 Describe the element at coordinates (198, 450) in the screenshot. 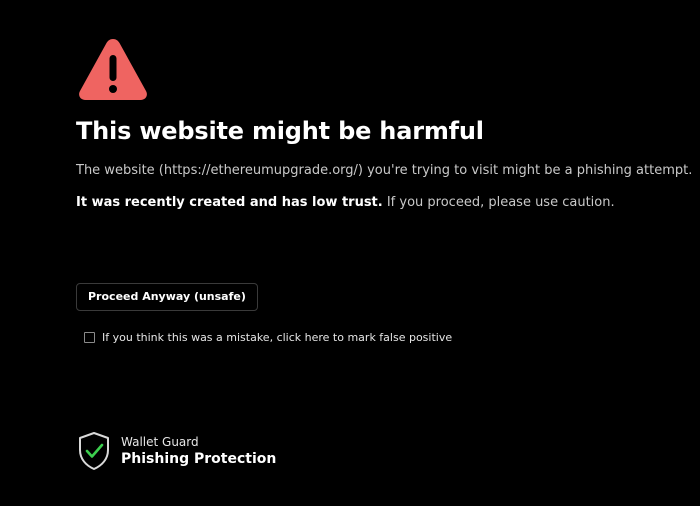

I see `brand-text: Wallet Guard Phishing Protection` at that location.